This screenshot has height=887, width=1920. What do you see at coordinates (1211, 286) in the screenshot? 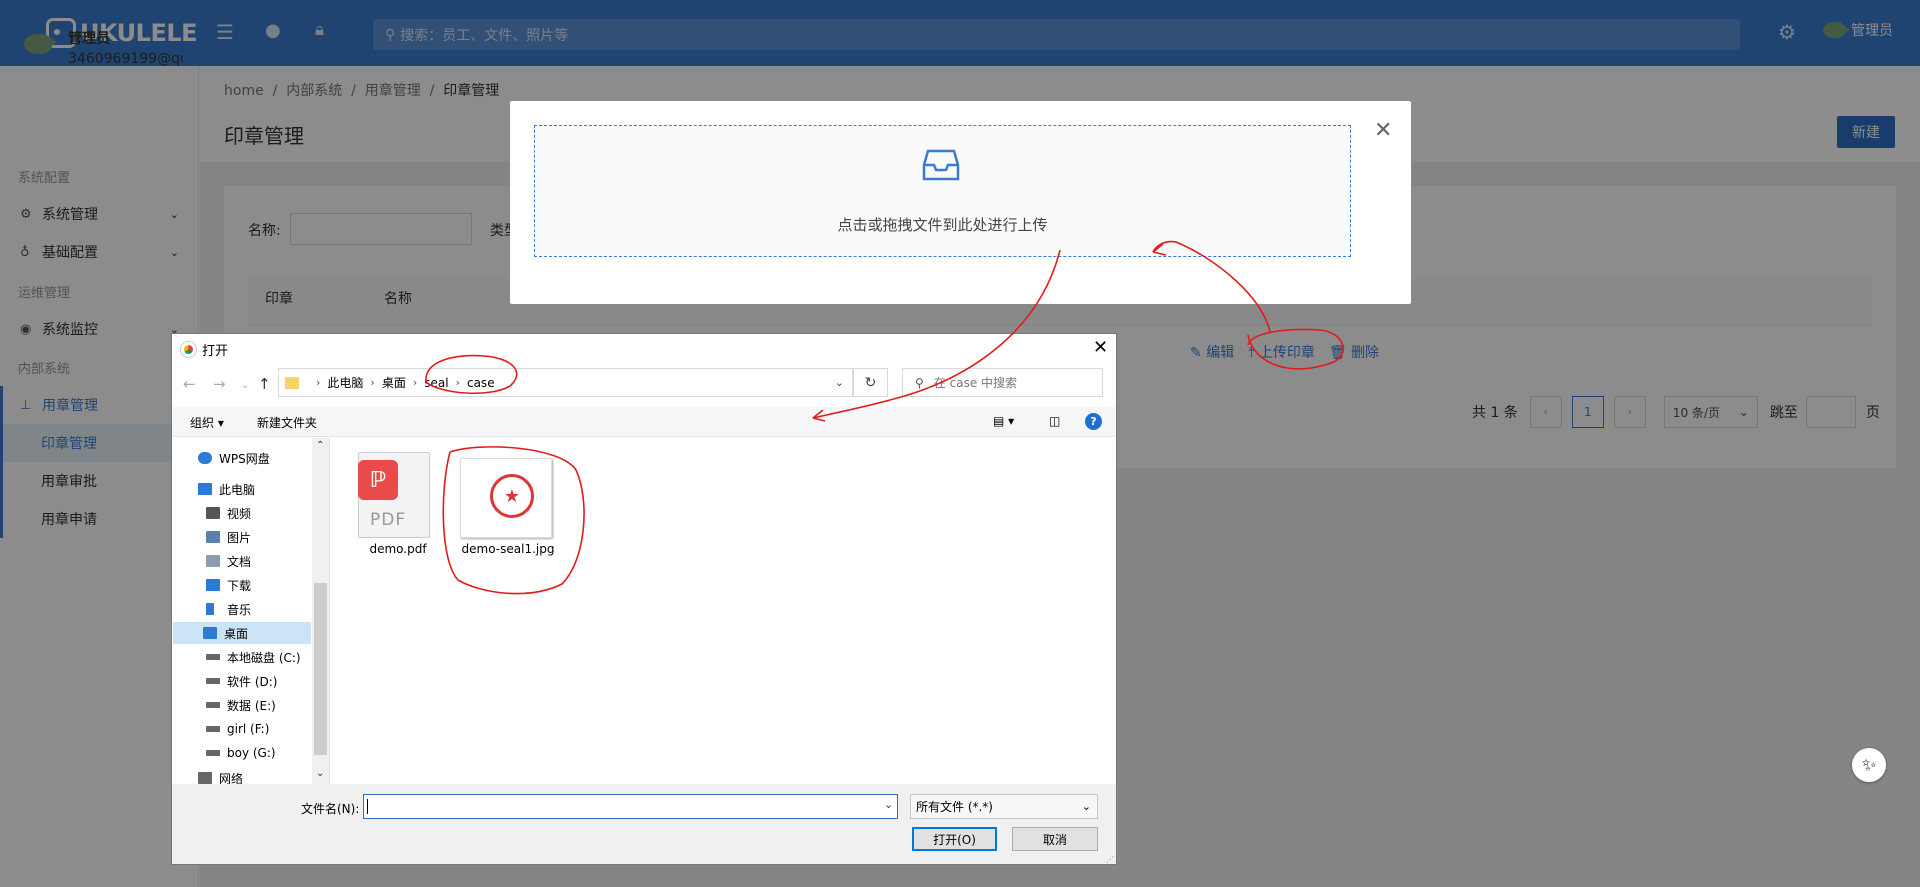
I see `annotation-arrow-to-dropzone` at bounding box center [1211, 286].